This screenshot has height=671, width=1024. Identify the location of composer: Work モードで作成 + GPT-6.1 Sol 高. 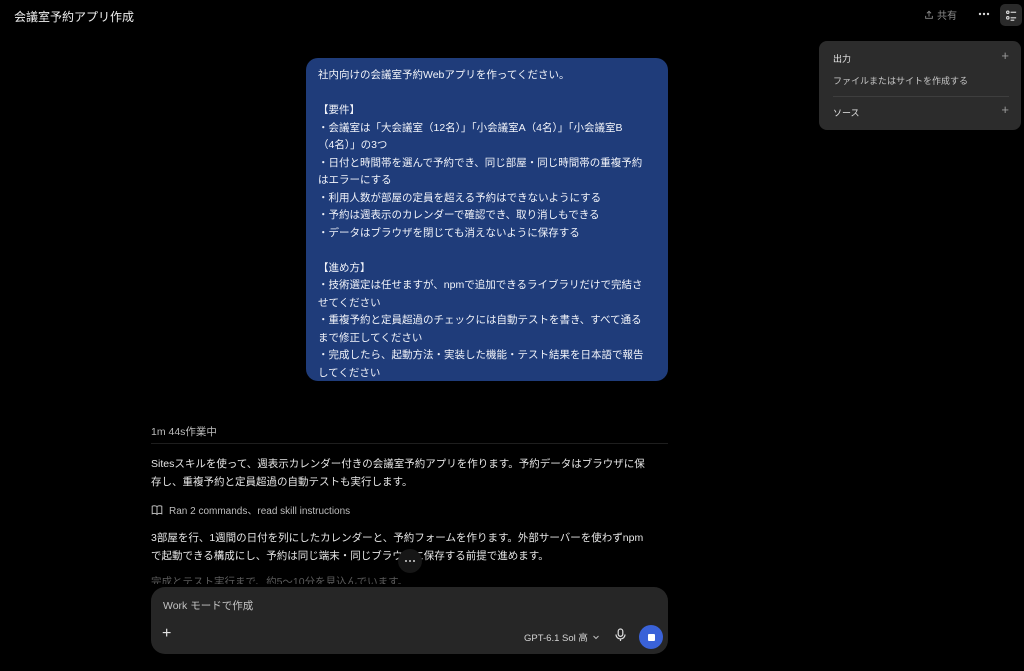
(409, 620).